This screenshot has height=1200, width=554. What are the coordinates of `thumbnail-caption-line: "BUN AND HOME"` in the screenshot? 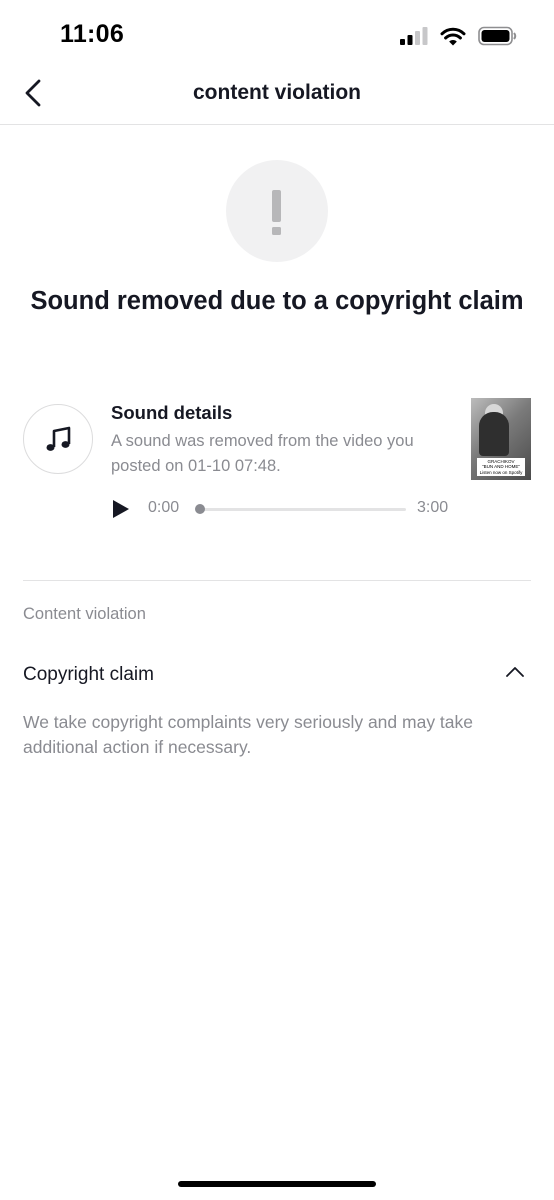 It's located at (501, 466).